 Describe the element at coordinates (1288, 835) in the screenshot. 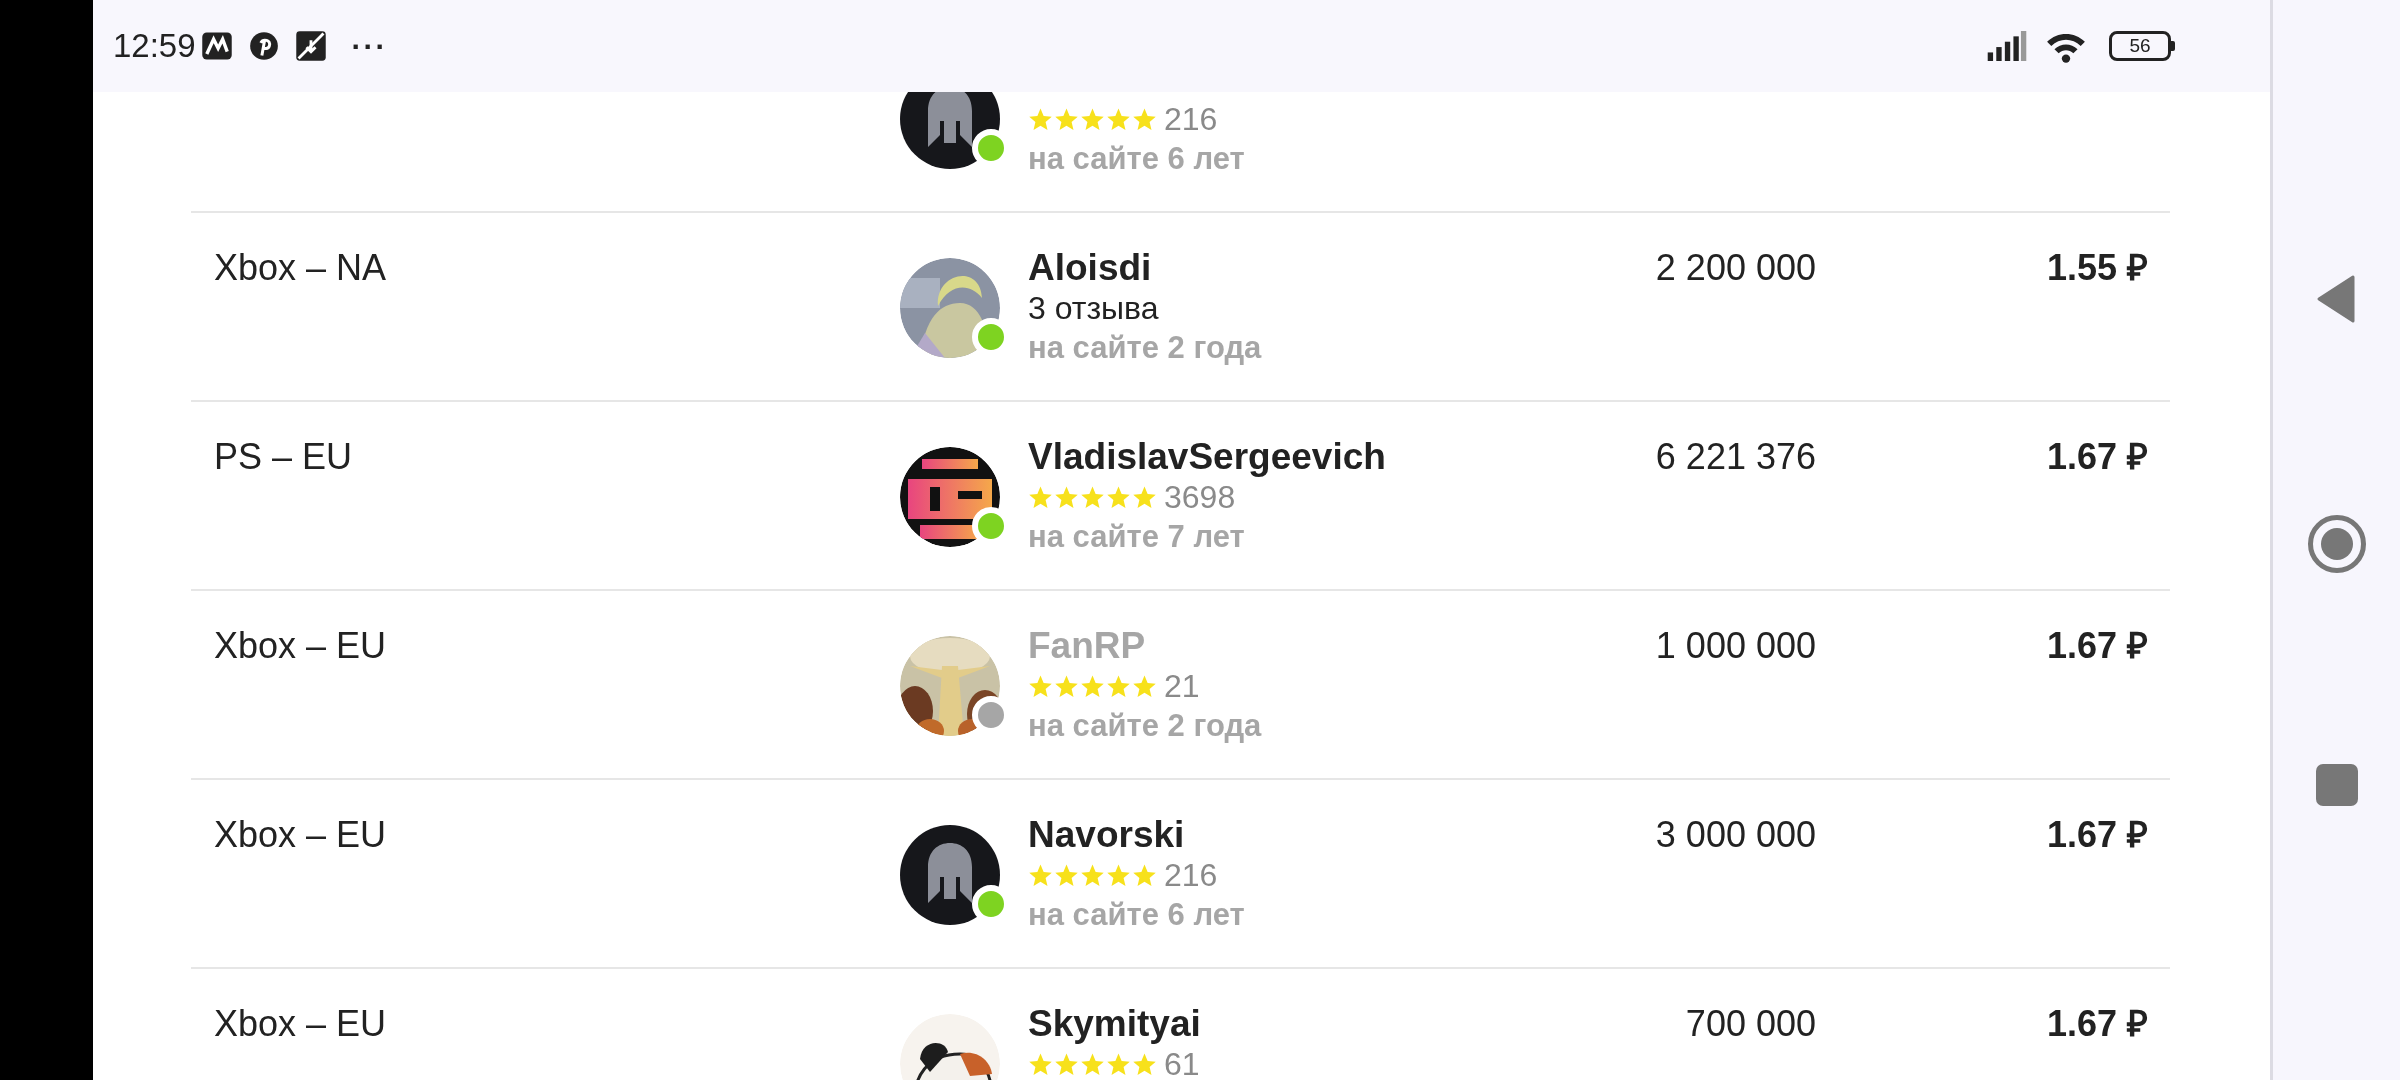

I see `seller-name: Navorski` at that location.